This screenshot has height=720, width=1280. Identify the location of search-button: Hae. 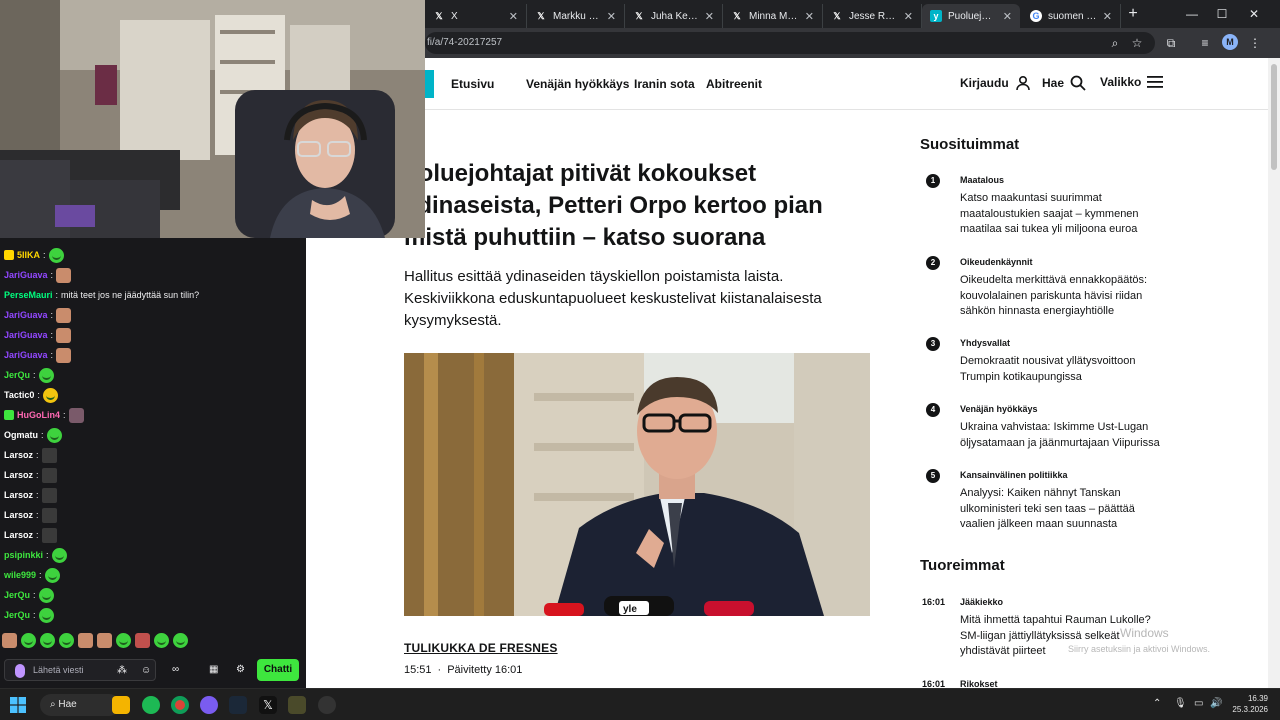
(1064, 83).